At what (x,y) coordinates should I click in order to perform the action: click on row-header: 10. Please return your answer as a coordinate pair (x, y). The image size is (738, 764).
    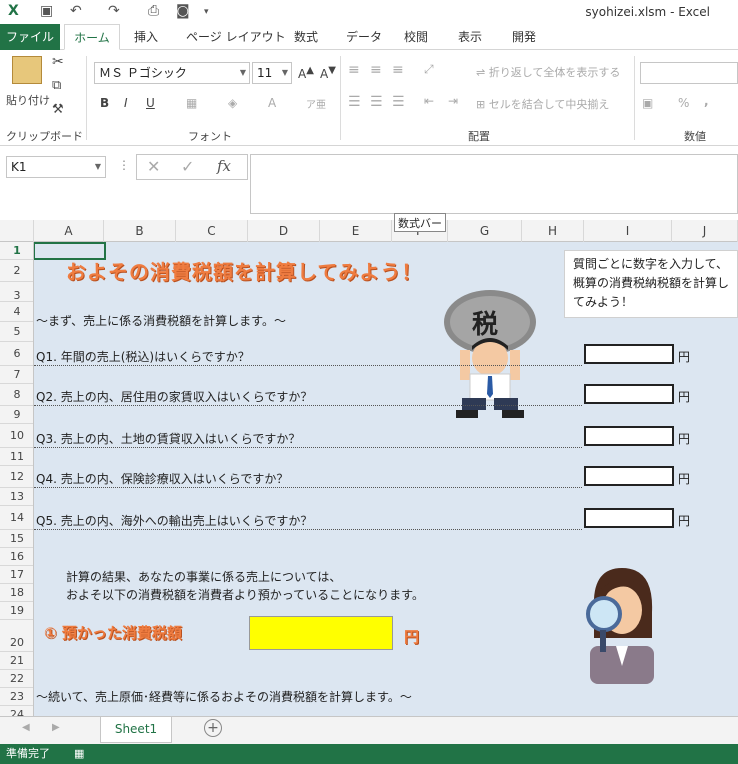
    Looking at the image, I should click on (16, 436).